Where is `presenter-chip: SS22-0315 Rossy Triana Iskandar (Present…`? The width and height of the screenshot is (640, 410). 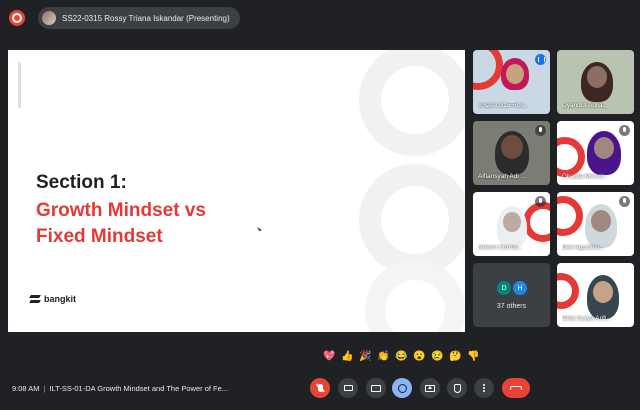 presenter-chip: SS22-0315 Rossy Triana Iskandar (Present… is located at coordinates (139, 18).